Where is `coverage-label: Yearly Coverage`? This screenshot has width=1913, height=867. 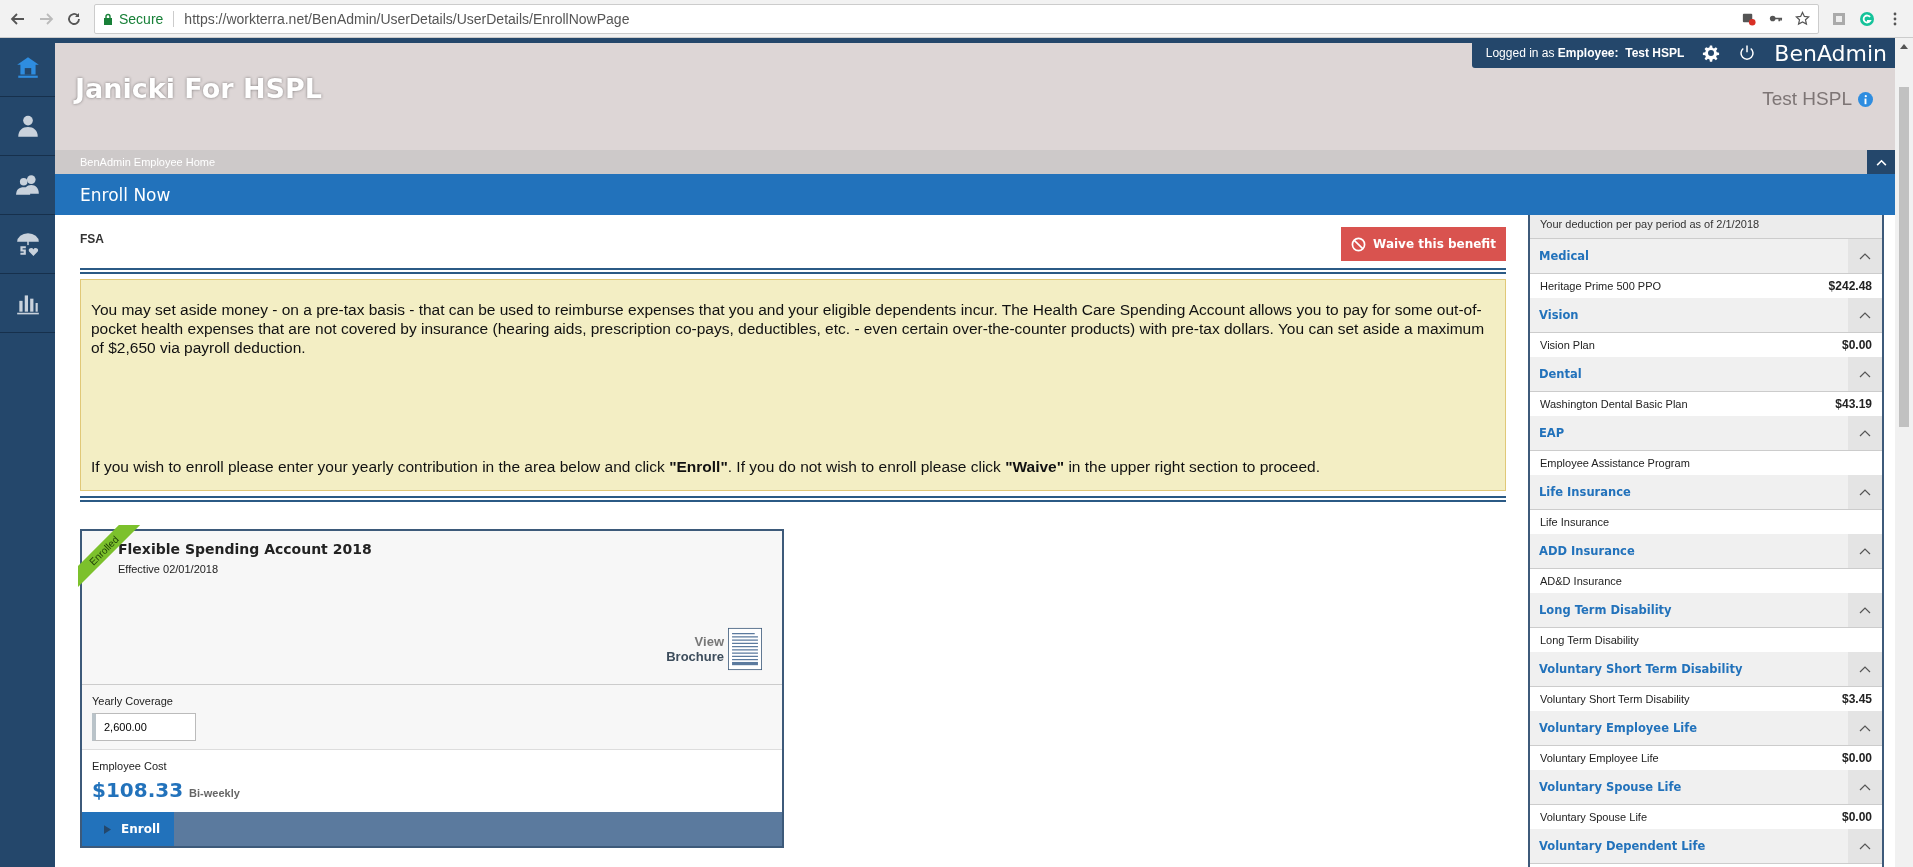 coverage-label: Yearly Coverage is located at coordinates (133, 701).